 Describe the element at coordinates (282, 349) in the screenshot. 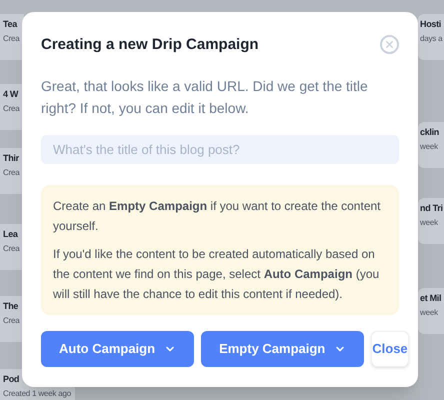

I see `campaign-dropdown-button: Empty Campaign` at that location.